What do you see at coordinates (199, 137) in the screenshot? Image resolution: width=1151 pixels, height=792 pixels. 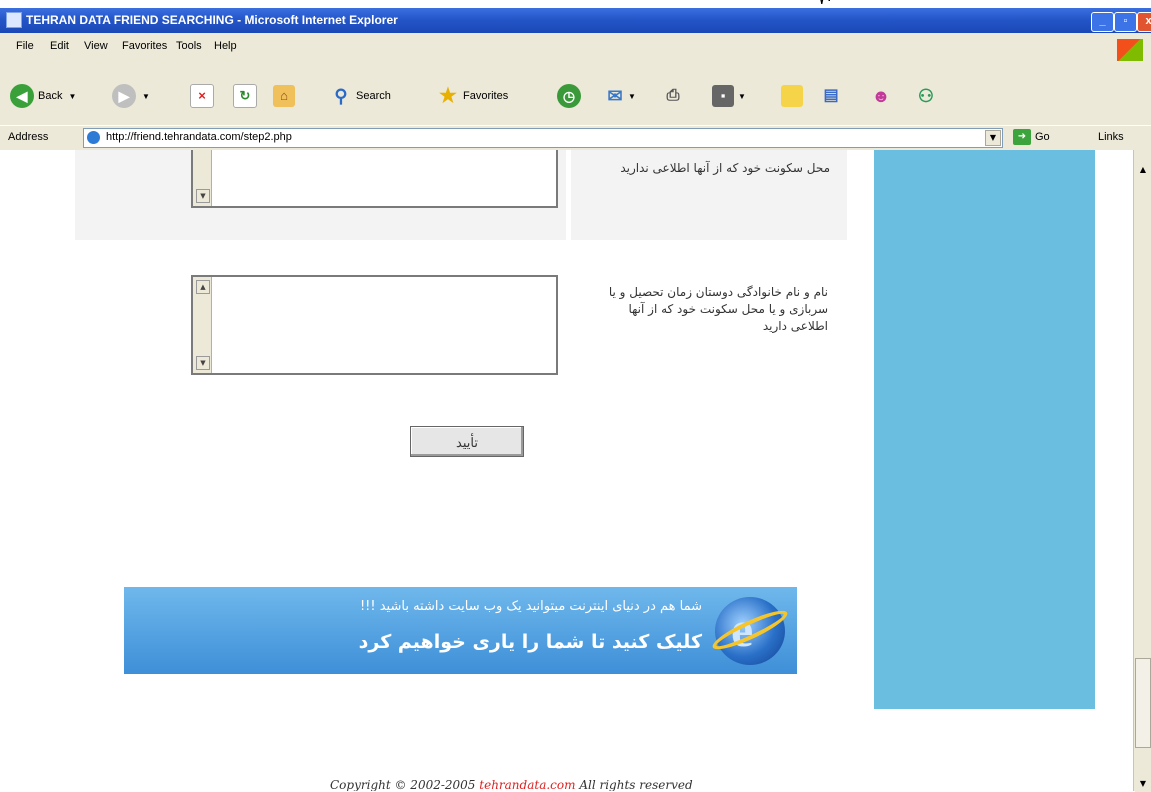 I see `address-url: http://friend.tehrandata.com/step2.php` at bounding box center [199, 137].